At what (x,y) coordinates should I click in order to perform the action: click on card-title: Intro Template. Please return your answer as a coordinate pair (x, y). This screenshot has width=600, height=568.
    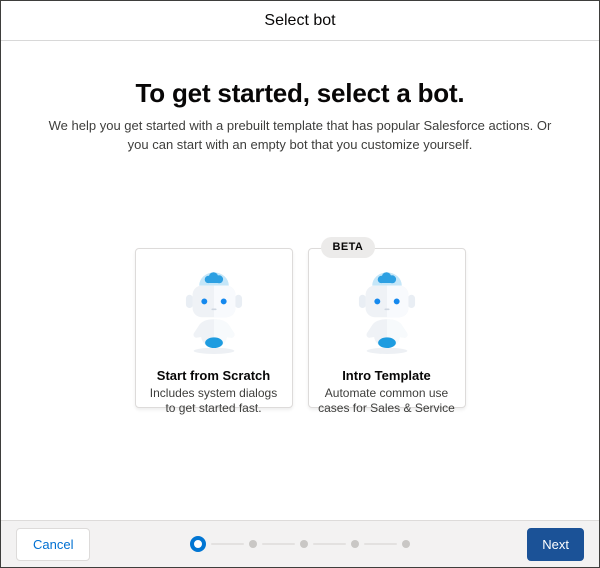
    Looking at the image, I should click on (386, 375).